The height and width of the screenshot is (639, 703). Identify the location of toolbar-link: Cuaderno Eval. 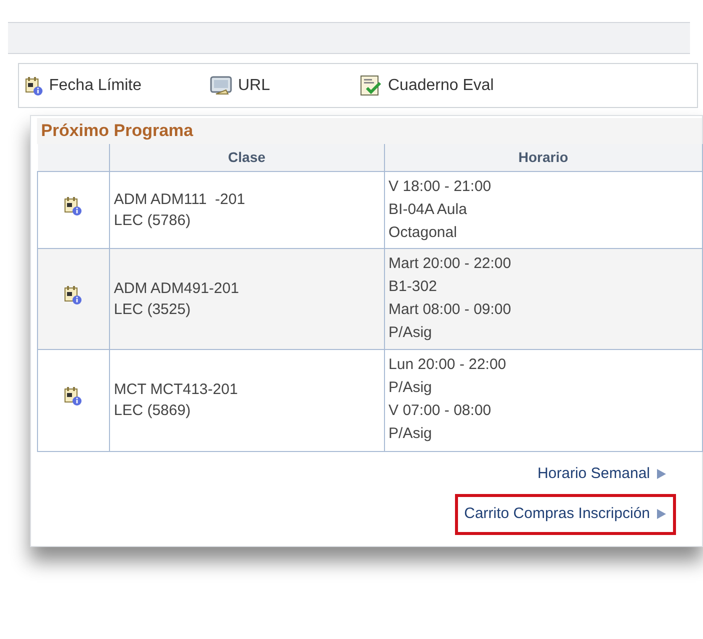
(460, 86).